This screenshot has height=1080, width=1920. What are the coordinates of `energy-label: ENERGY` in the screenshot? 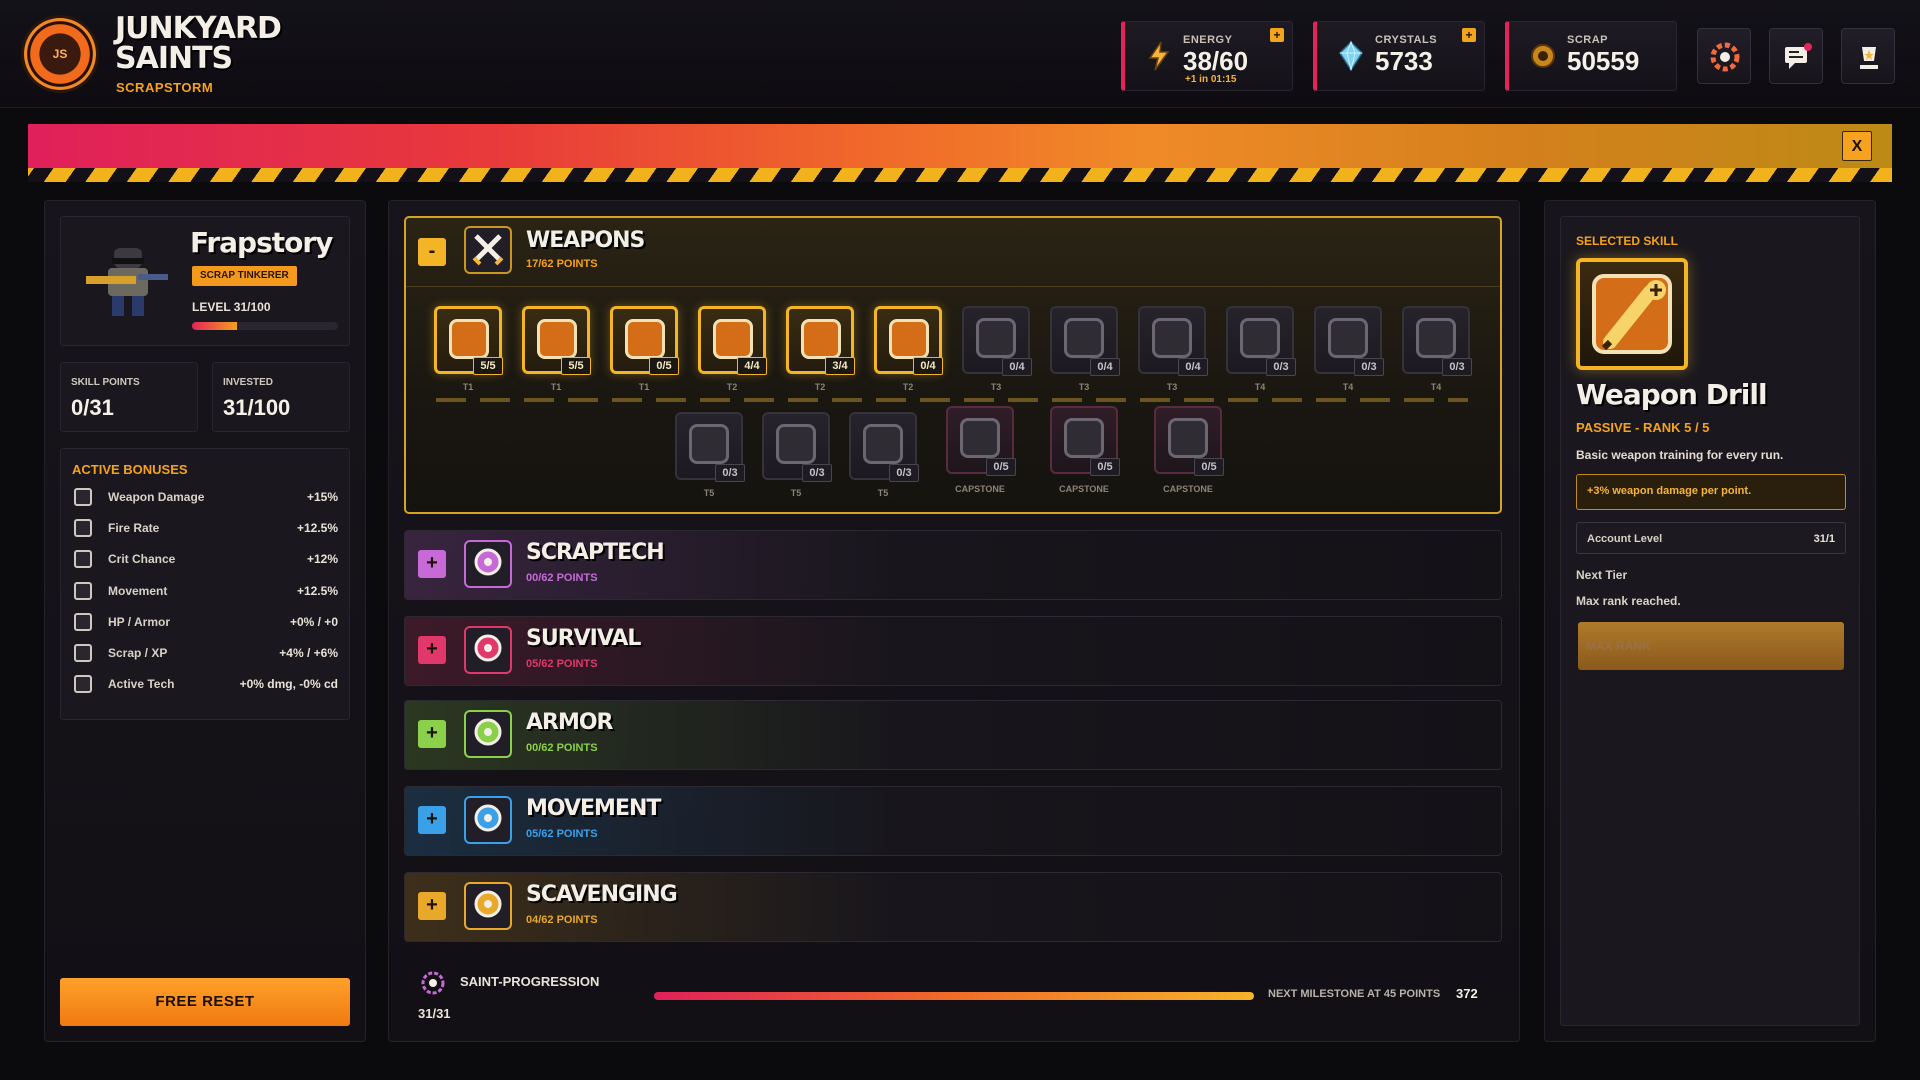 It's located at (1208, 40).